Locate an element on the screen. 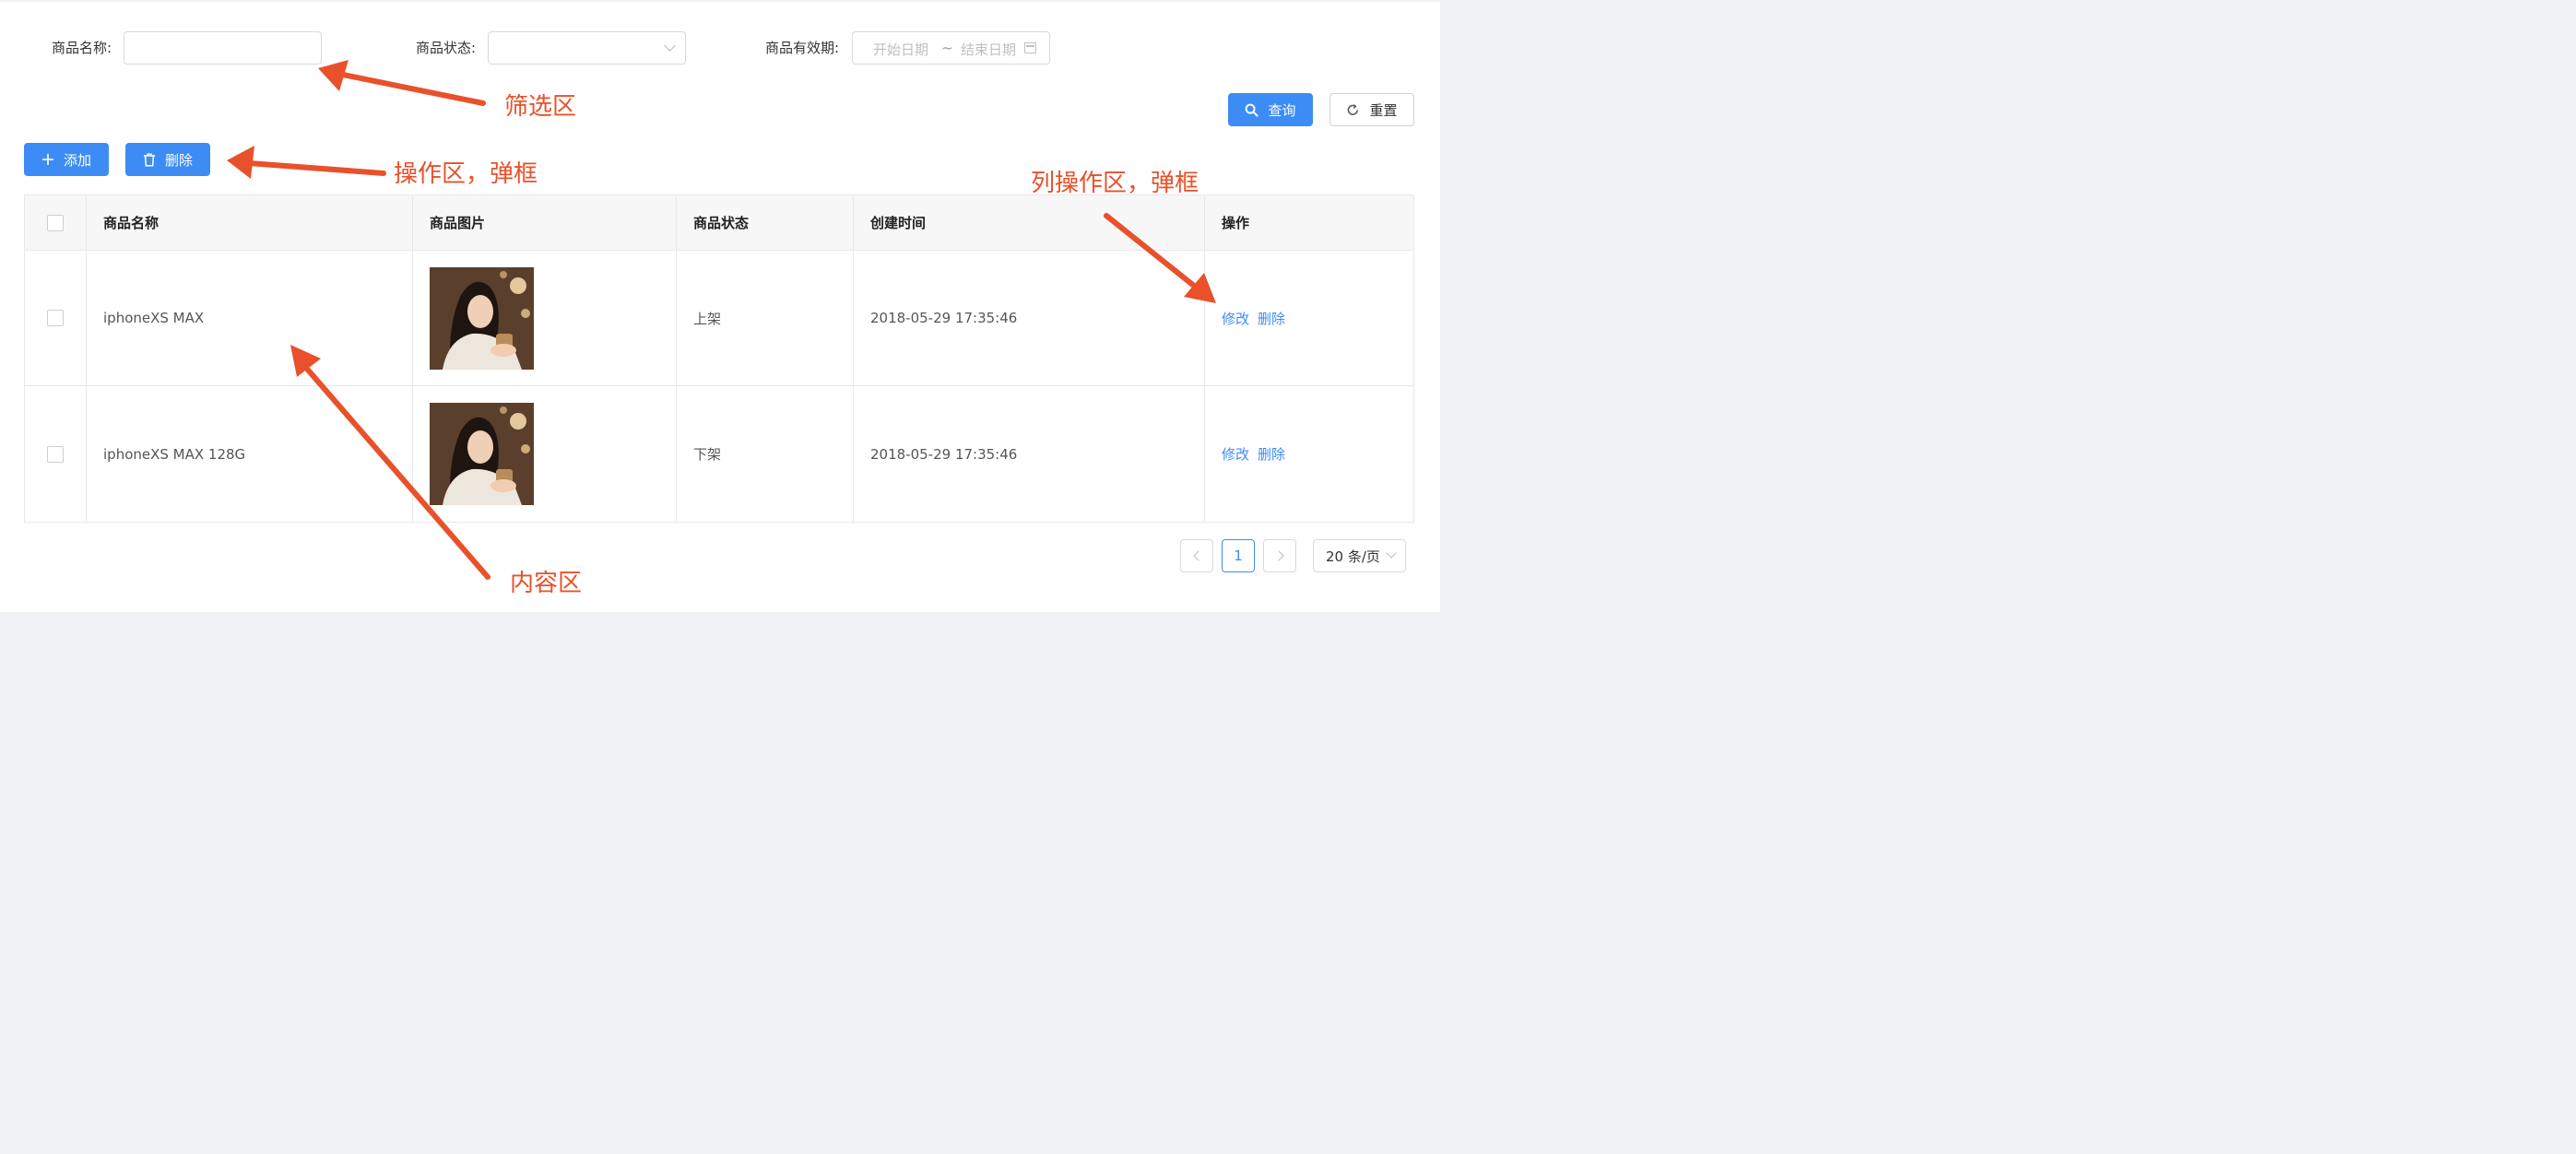 The width and height of the screenshot is (2576, 1154). chevron-left-icon is located at coordinates (1198, 555).